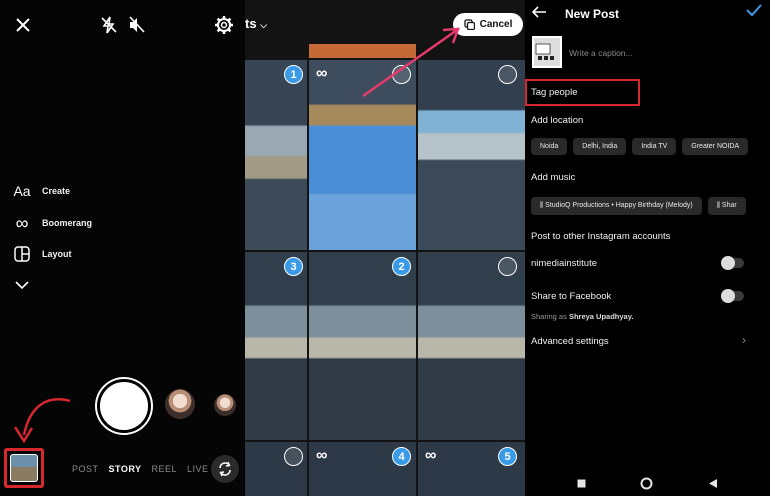 Image resolution: width=770 pixels, height=496 pixels. Describe the element at coordinates (124, 406) in the screenshot. I see `capture-shutter-button` at that location.